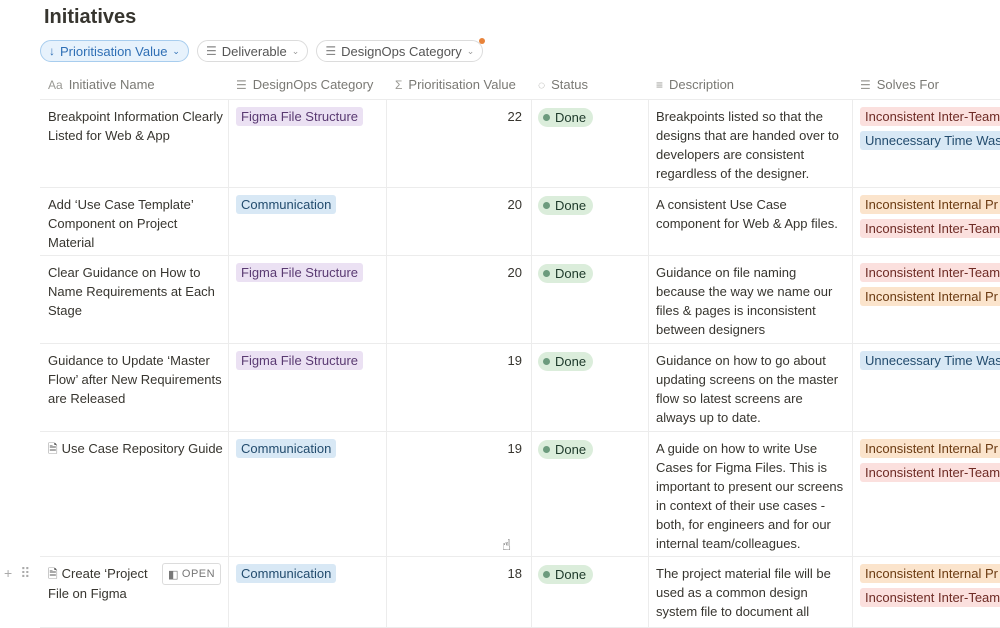  I want to click on initiative-name-with-page: 🗎 Use Case Repository Guide, so click(137, 449).